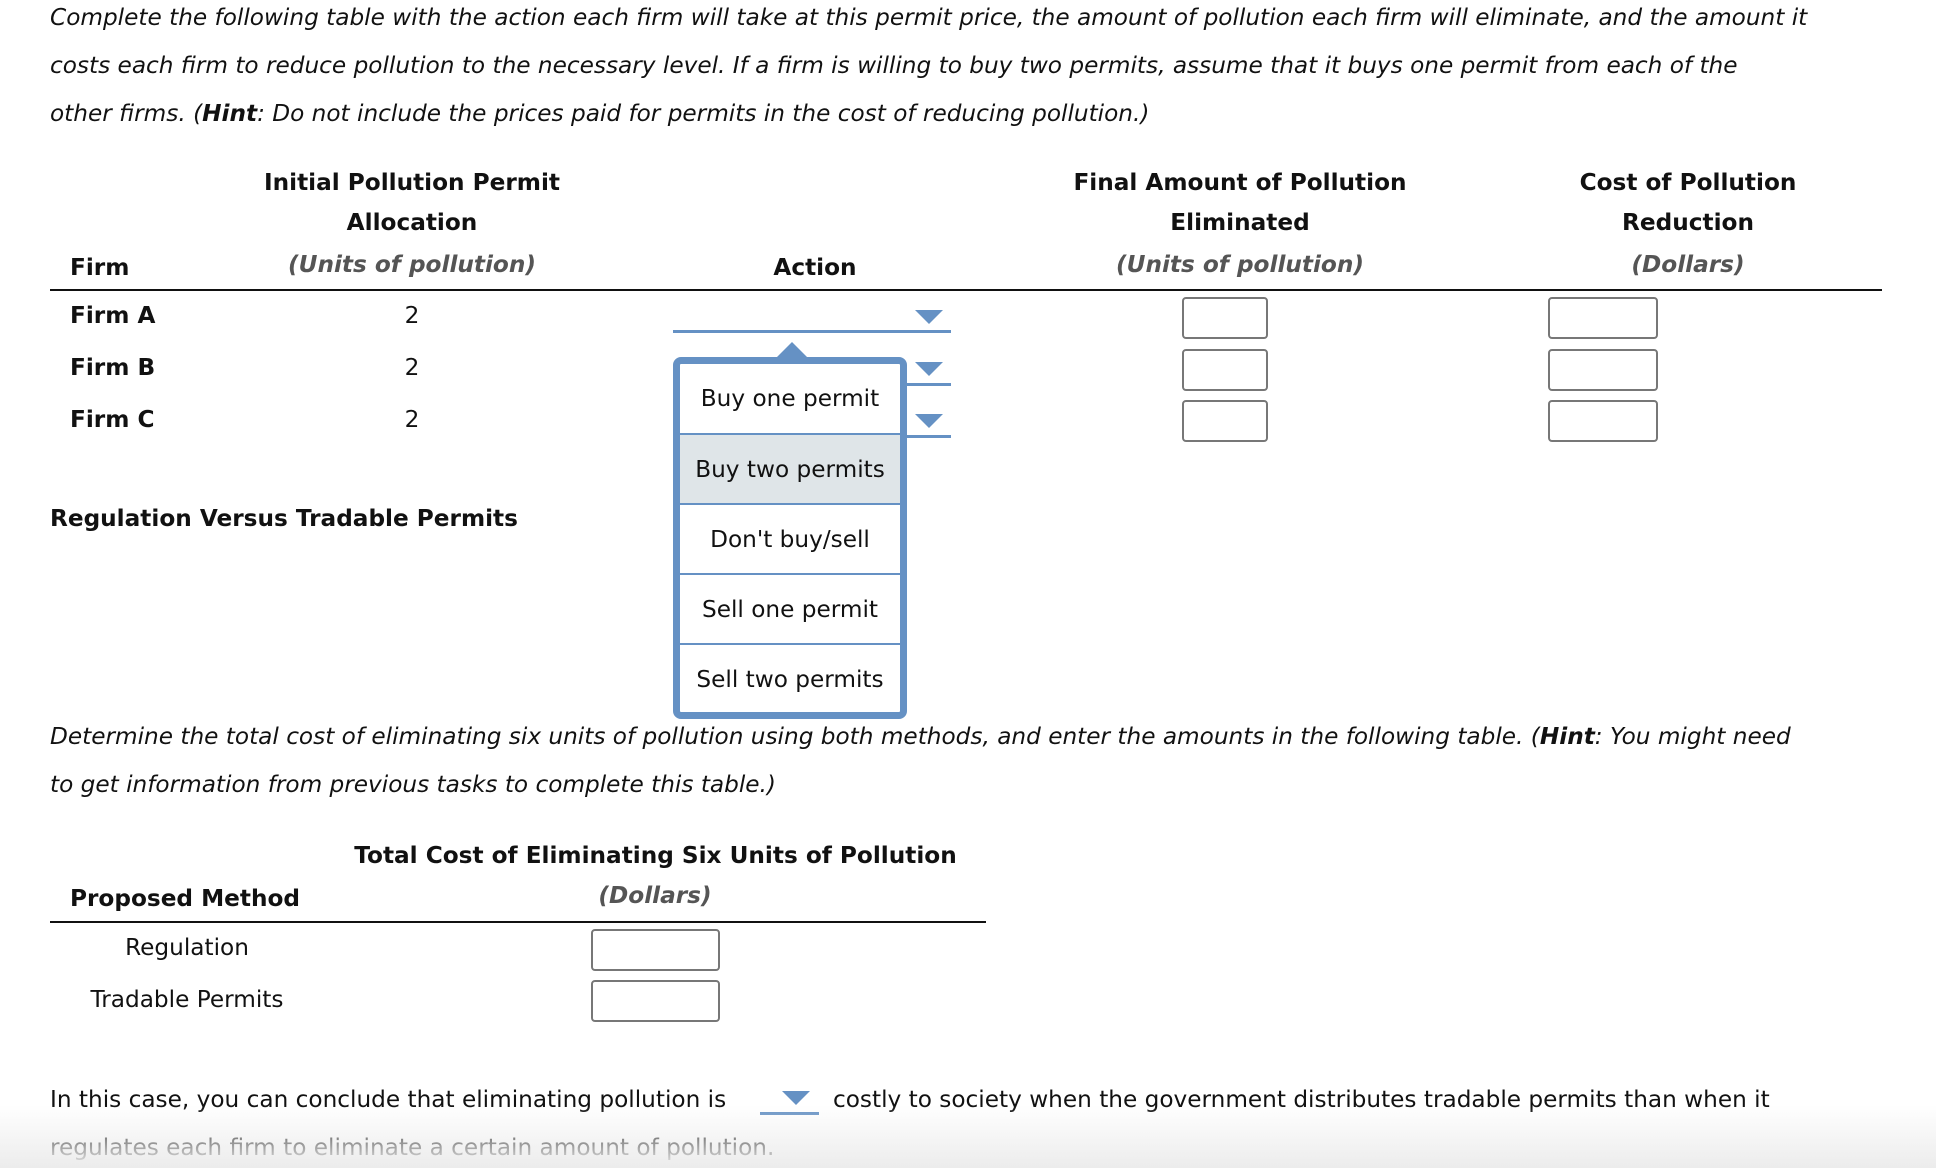 Image resolution: width=1936 pixels, height=1172 pixels. Describe the element at coordinates (1688, 222) in the screenshot. I see `col-header-cost-line2: Reduction` at that location.